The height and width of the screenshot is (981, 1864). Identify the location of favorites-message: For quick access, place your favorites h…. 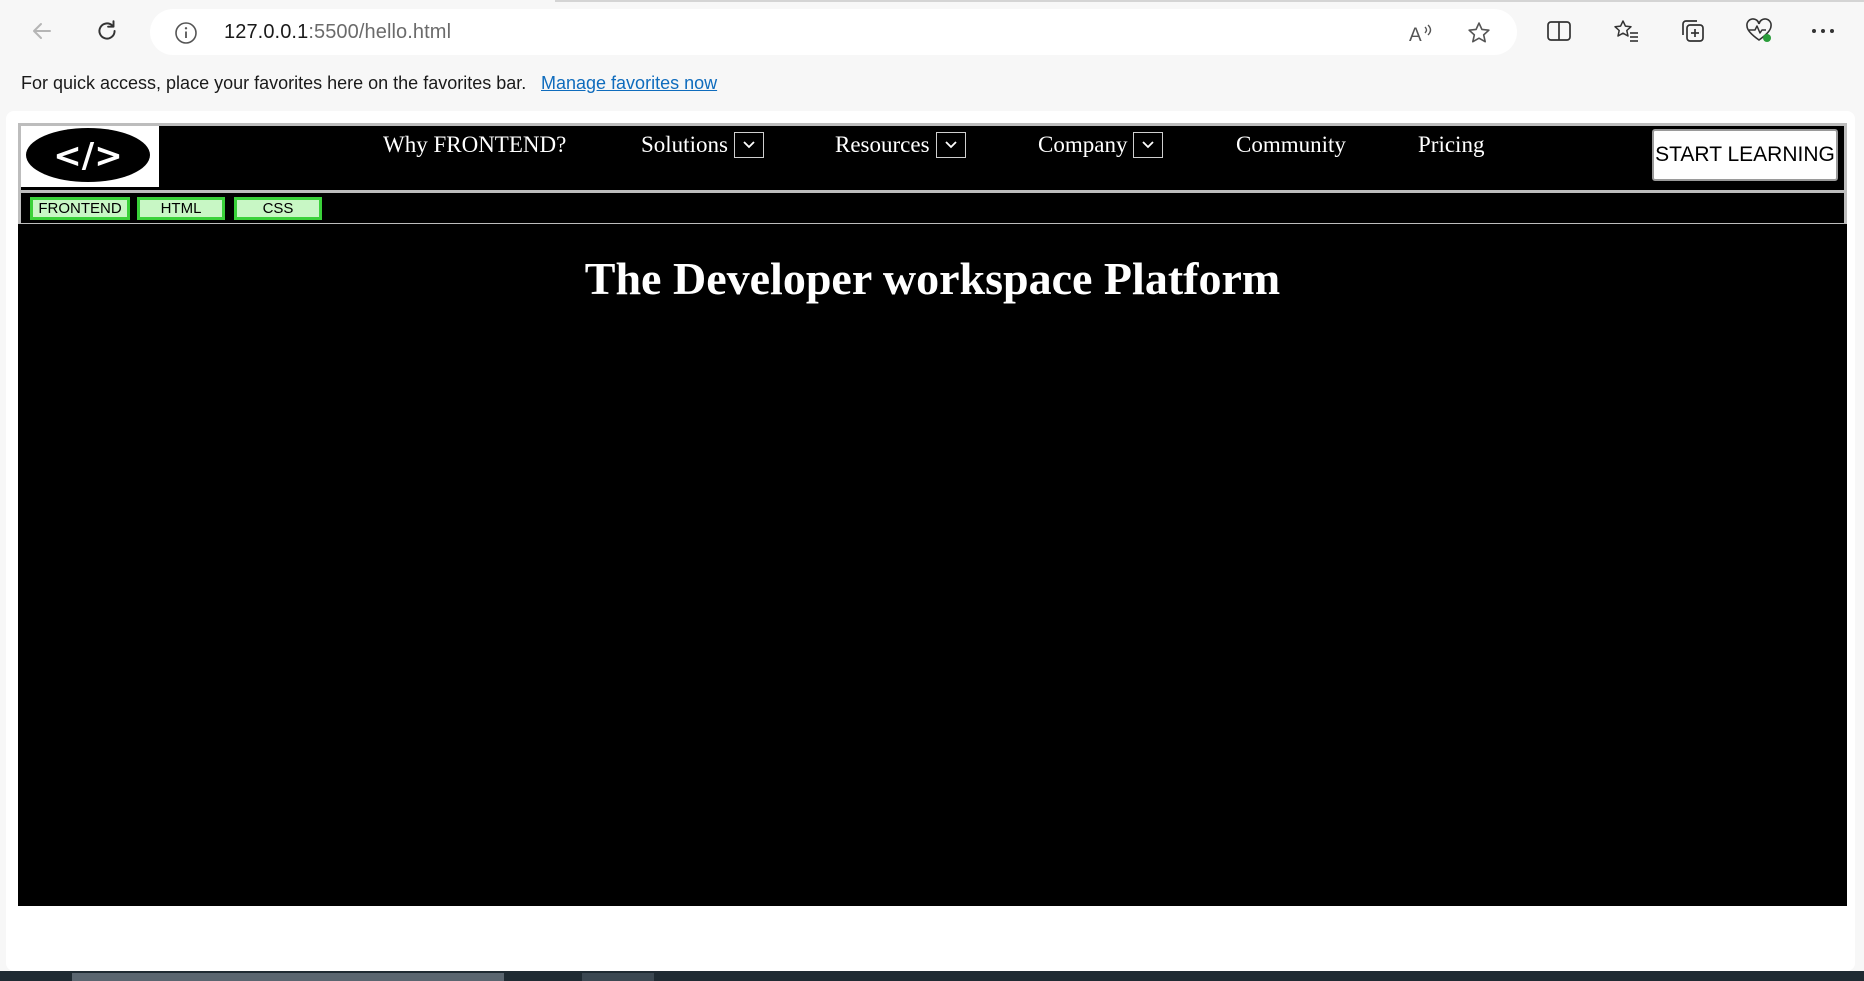
(274, 83).